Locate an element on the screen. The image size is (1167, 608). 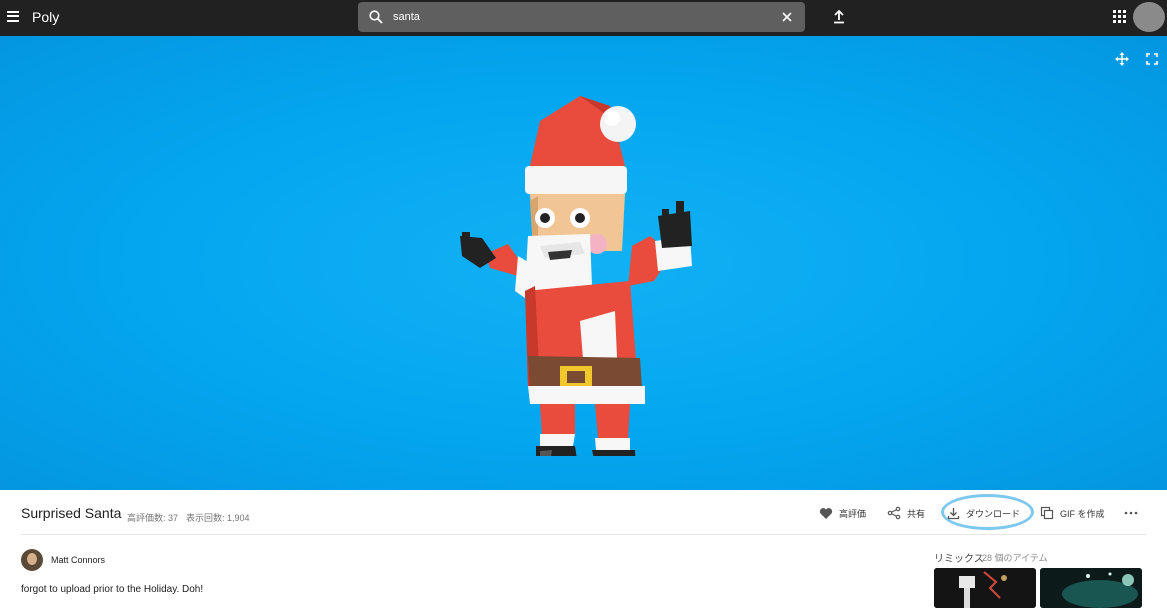
account-avatar is located at coordinates (1149, 17).